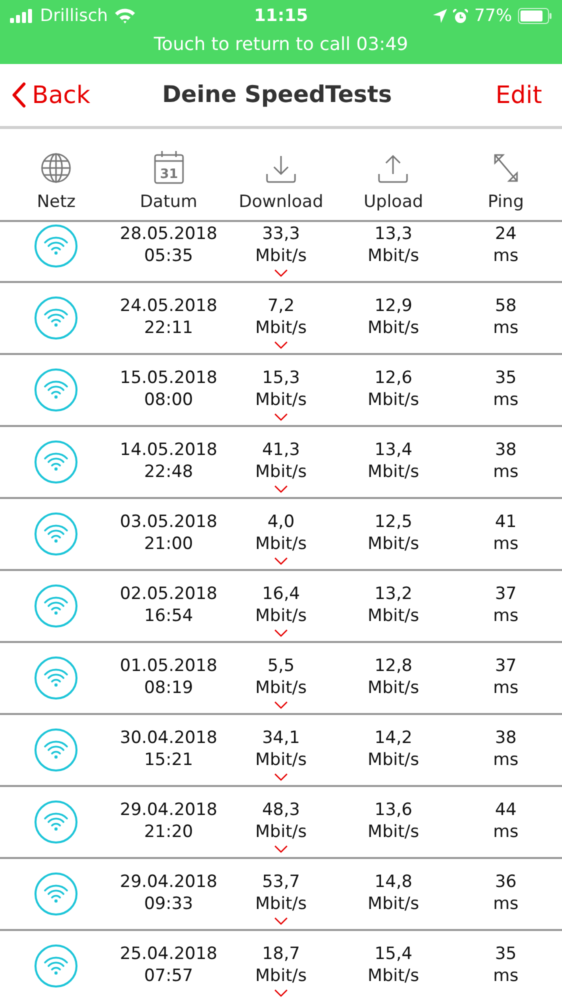 This screenshot has height=999, width=562. Describe the element at coordinates (169, 616) in the screenshot. I see `test-time: 16:54` at that location.